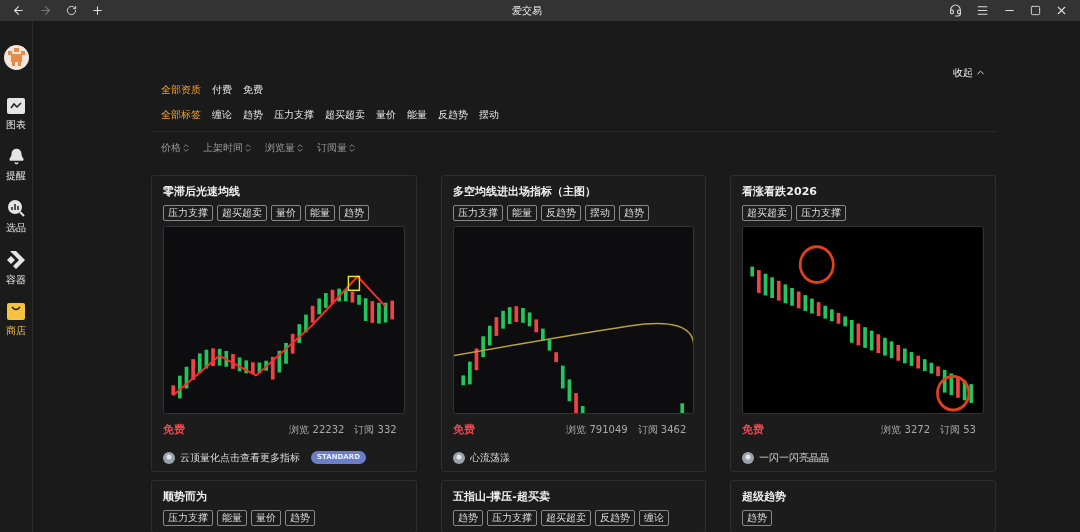 The height and width of the screenshot is (532, 1080). I want to click on sidebar-item: 容器, so click(16, 269).